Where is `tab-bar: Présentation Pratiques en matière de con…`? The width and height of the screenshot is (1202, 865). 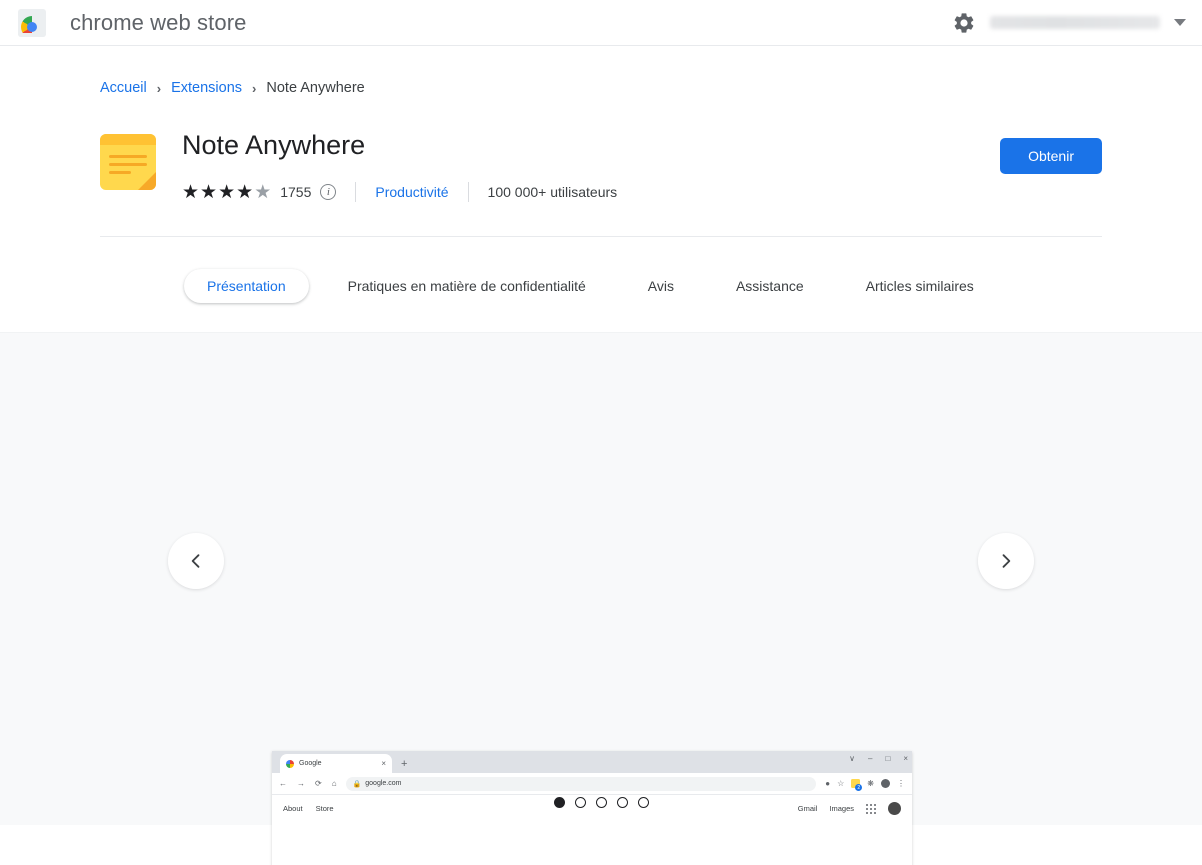 tab-bar: Présentation Pratiques en matière de con… is located at coordinates (601, 286).